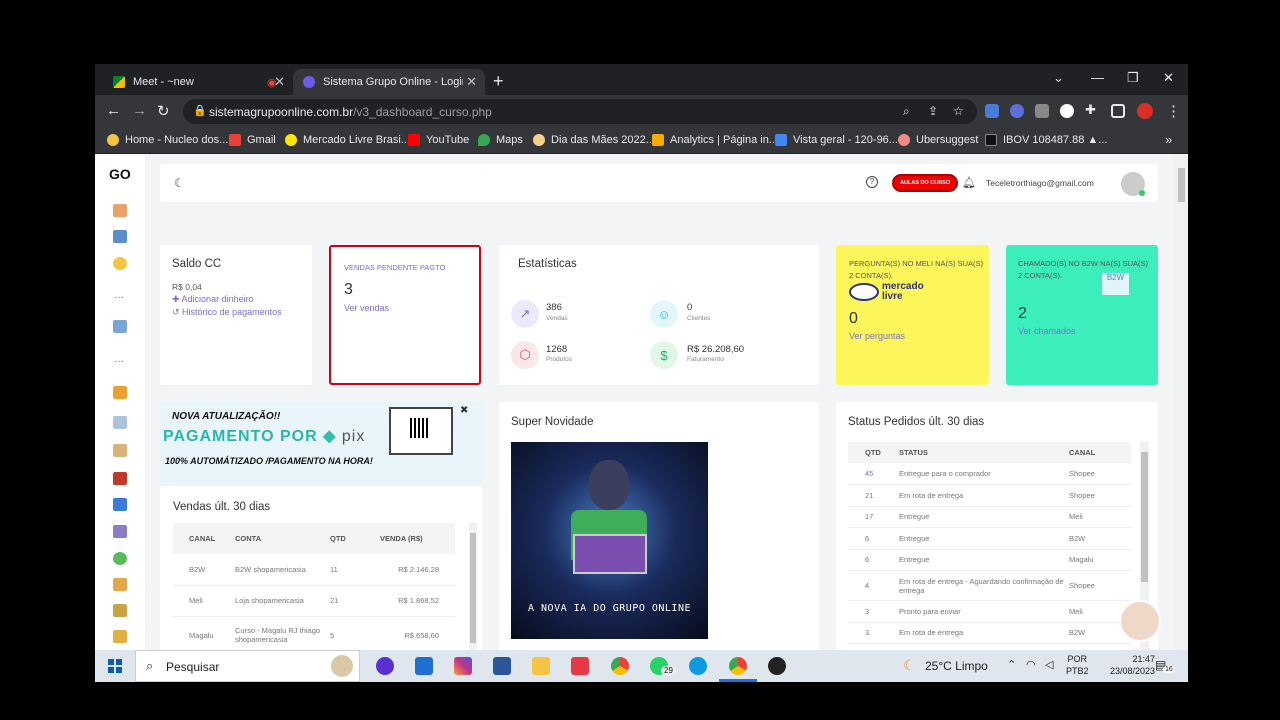 The width and height of the screenshot is (1280, 720). What do you see at coordinates (179, 183) in the screenshot?
I see `dark-mode-icon: ☾` at bounding box center [179, 183].